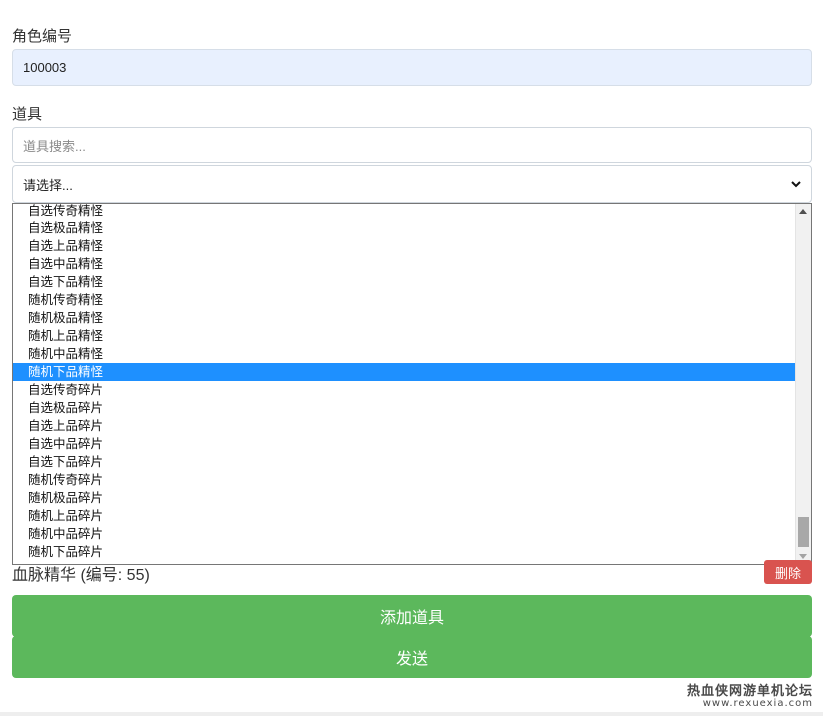  I want to click on list-item: 随机极品碎片, so click(404, 498).